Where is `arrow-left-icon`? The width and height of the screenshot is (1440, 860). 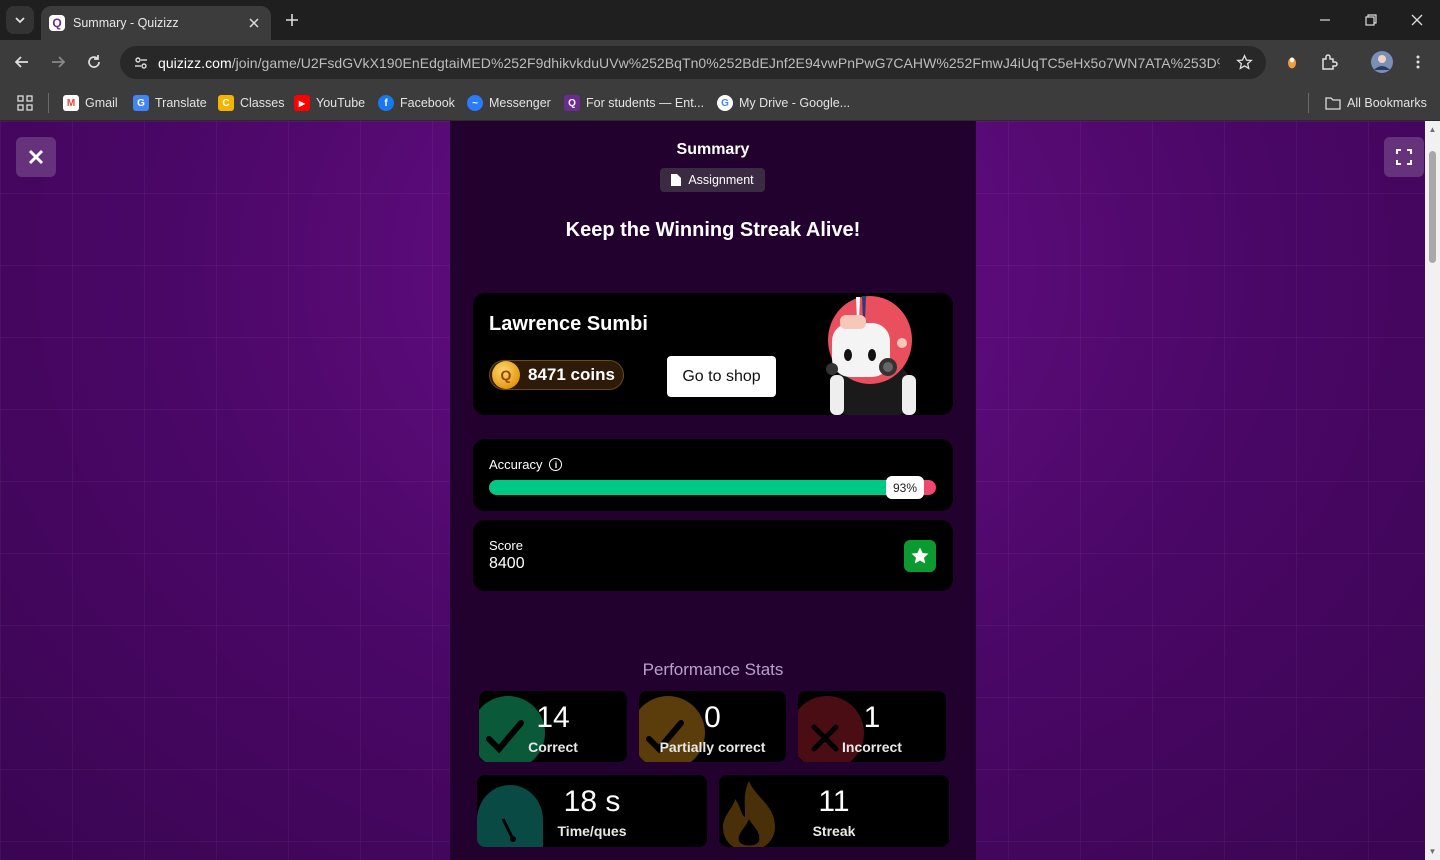
arrow-left-icon is located at coordinates (21, 62).